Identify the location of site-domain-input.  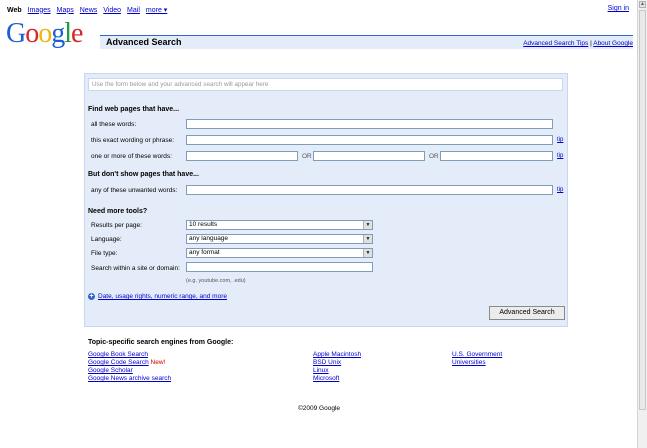
(279, 267).